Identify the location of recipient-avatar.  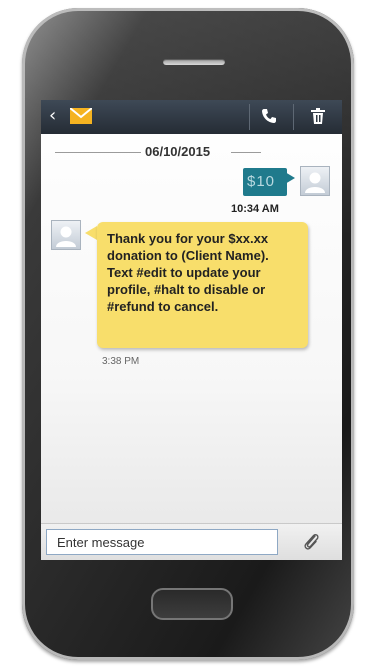
(66, 235).